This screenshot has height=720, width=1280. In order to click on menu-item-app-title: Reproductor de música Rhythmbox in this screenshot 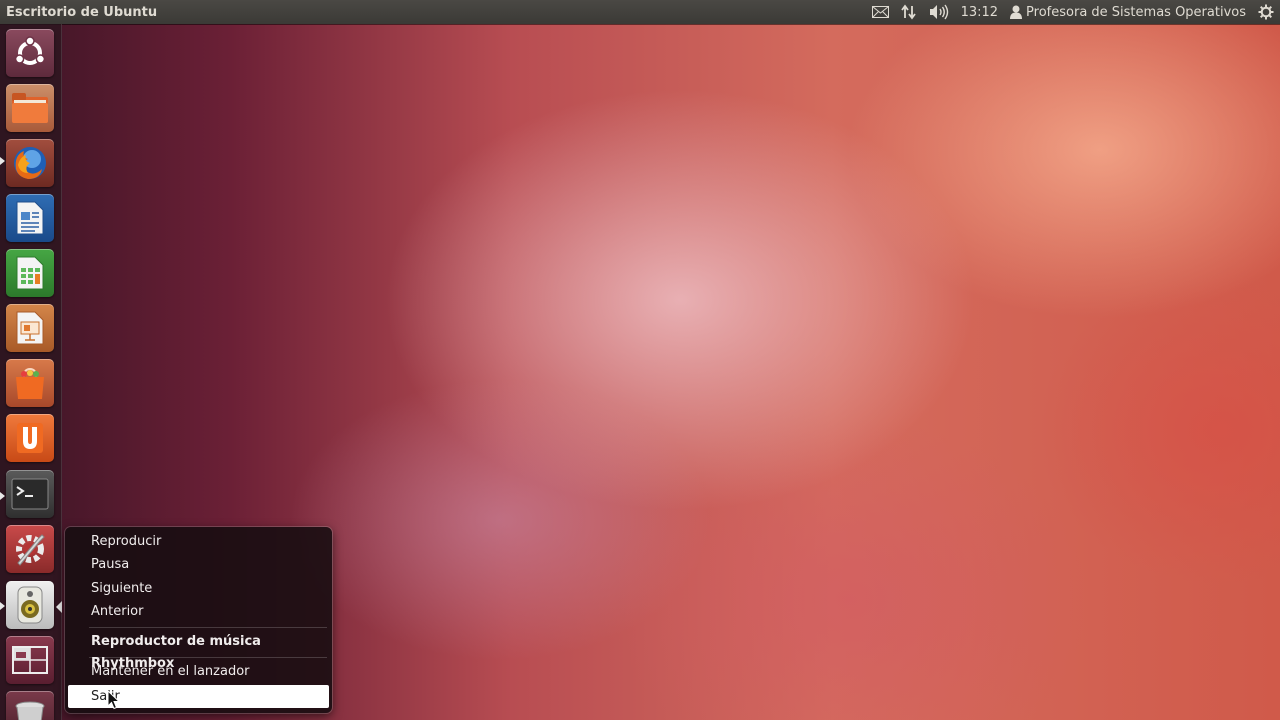, I will do `click(211, 651)`.